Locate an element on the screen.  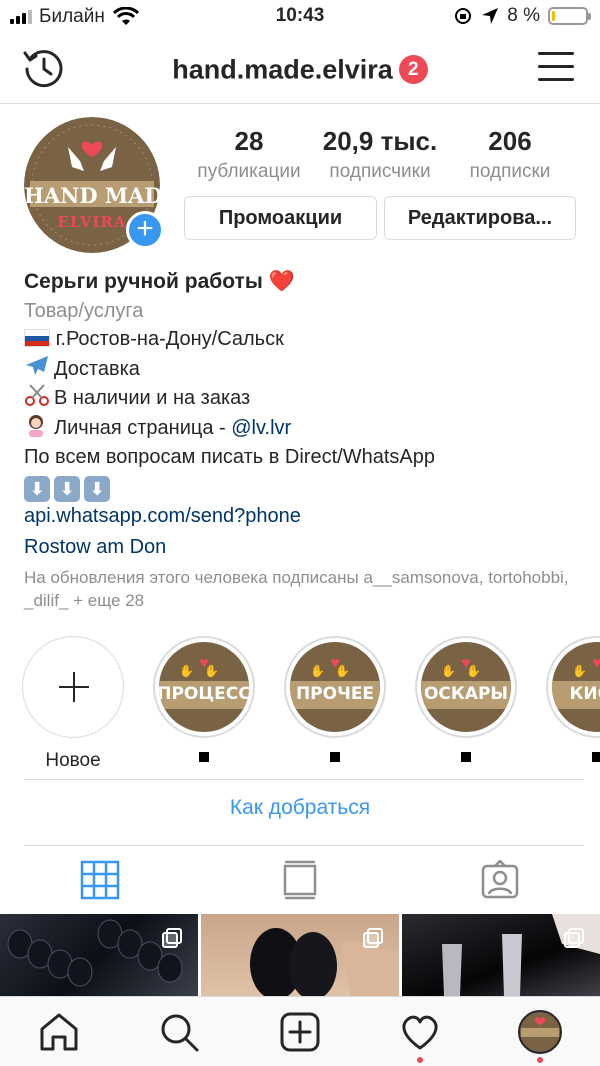
address-link: Rostow am Don is located at coordinates (95, 547).